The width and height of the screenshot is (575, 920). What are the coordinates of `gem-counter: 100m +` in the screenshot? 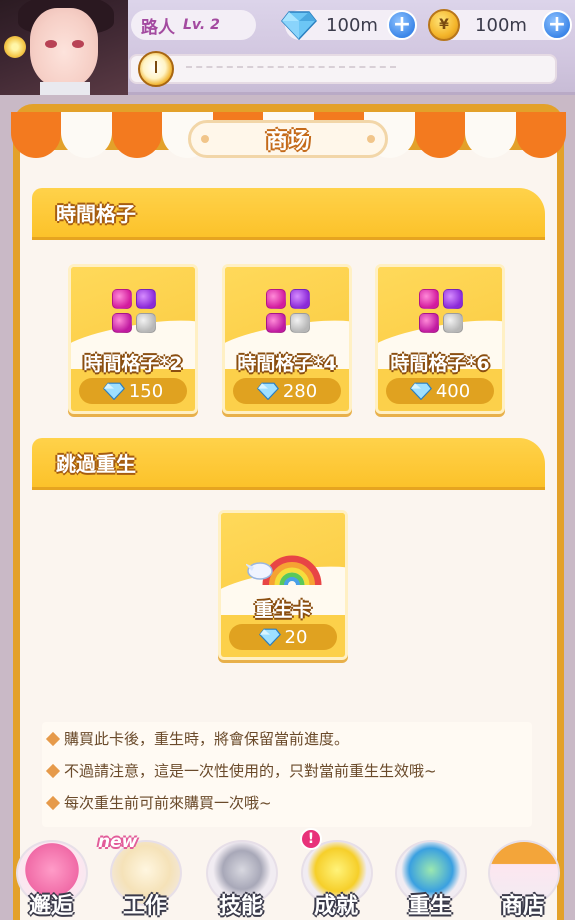 It's located at (349, 25).